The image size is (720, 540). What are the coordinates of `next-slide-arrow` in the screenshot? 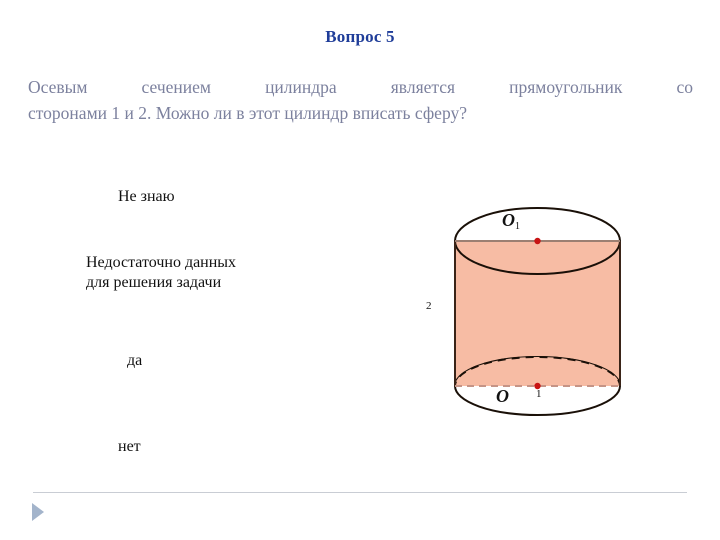 It's located at (38, 512).